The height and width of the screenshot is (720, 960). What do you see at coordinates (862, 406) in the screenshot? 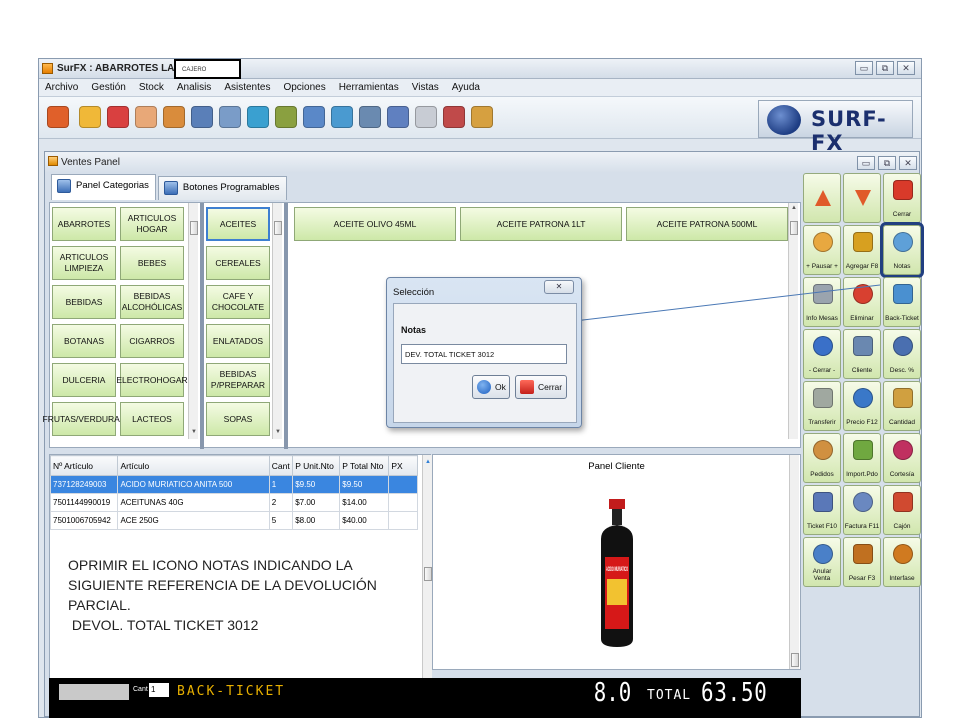
I see `precio-f12-button: Precio F12` at bounding box center [862, 406].